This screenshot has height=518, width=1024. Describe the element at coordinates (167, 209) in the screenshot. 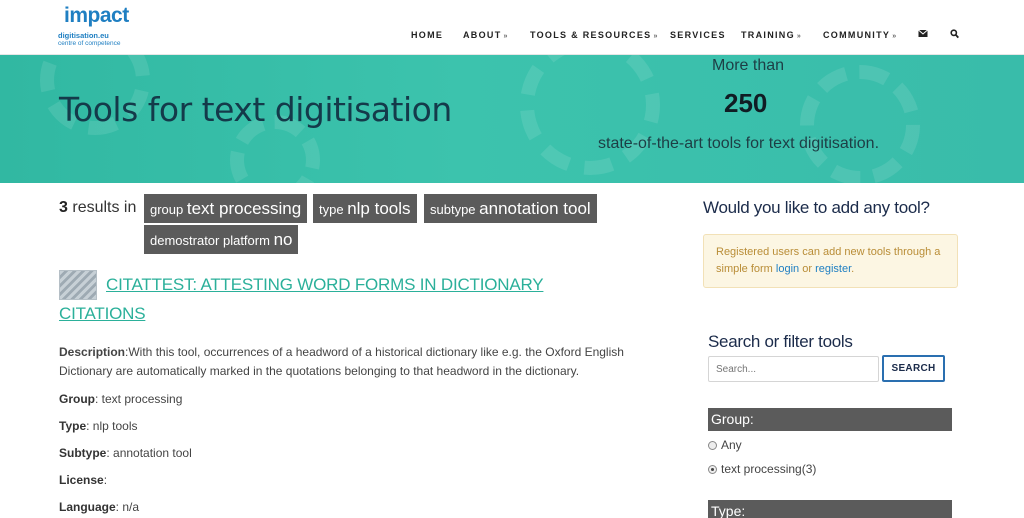

I see `tag-key: group` at that location.